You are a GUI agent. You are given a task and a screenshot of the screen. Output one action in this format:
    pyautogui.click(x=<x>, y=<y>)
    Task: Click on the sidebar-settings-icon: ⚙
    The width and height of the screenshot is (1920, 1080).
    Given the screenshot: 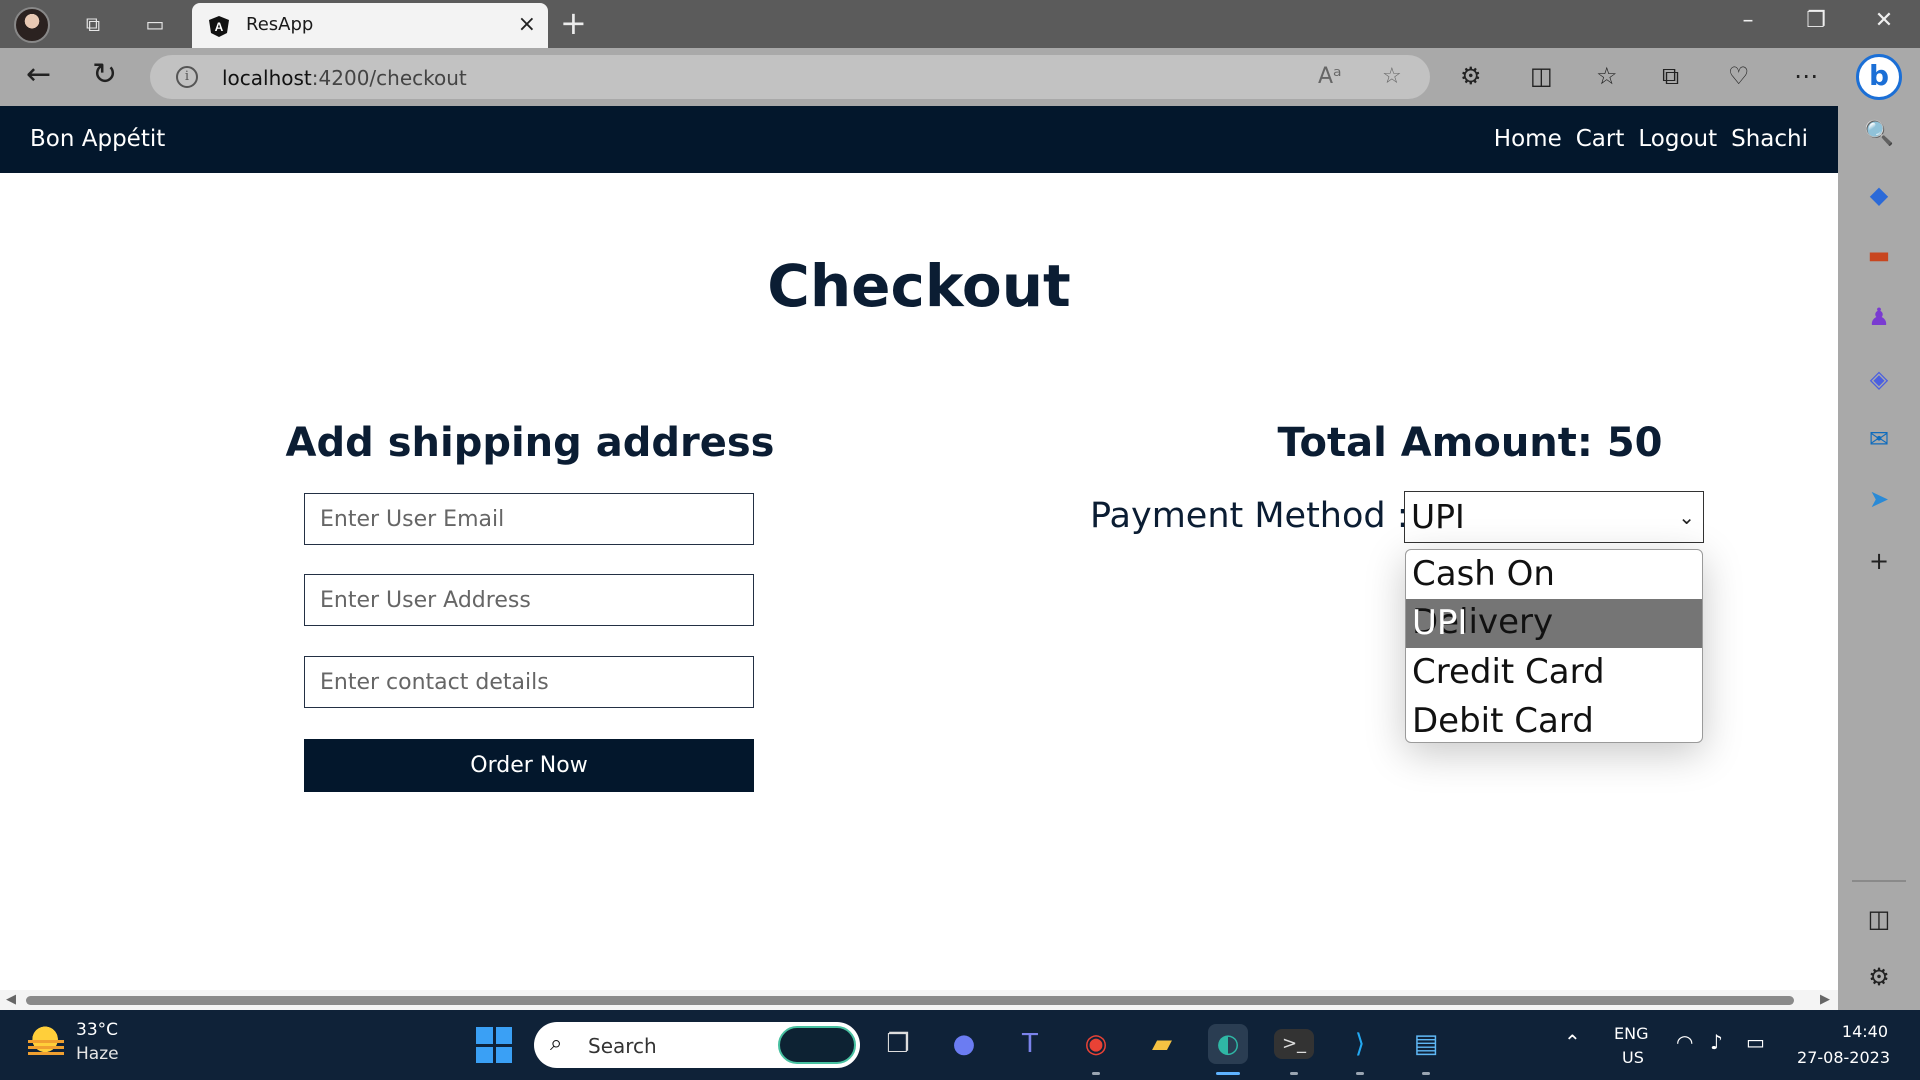 What is the action you would take?
    pyautogui.click(x=1879, y=977)
    